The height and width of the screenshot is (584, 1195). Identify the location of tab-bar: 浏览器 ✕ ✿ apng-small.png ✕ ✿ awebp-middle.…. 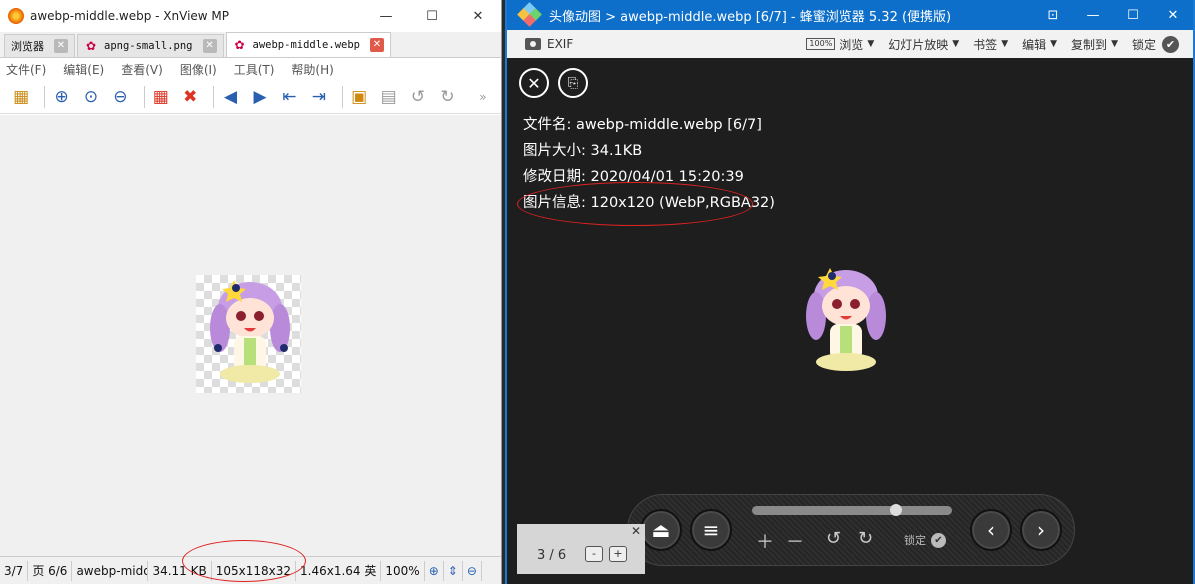
(250, 45).